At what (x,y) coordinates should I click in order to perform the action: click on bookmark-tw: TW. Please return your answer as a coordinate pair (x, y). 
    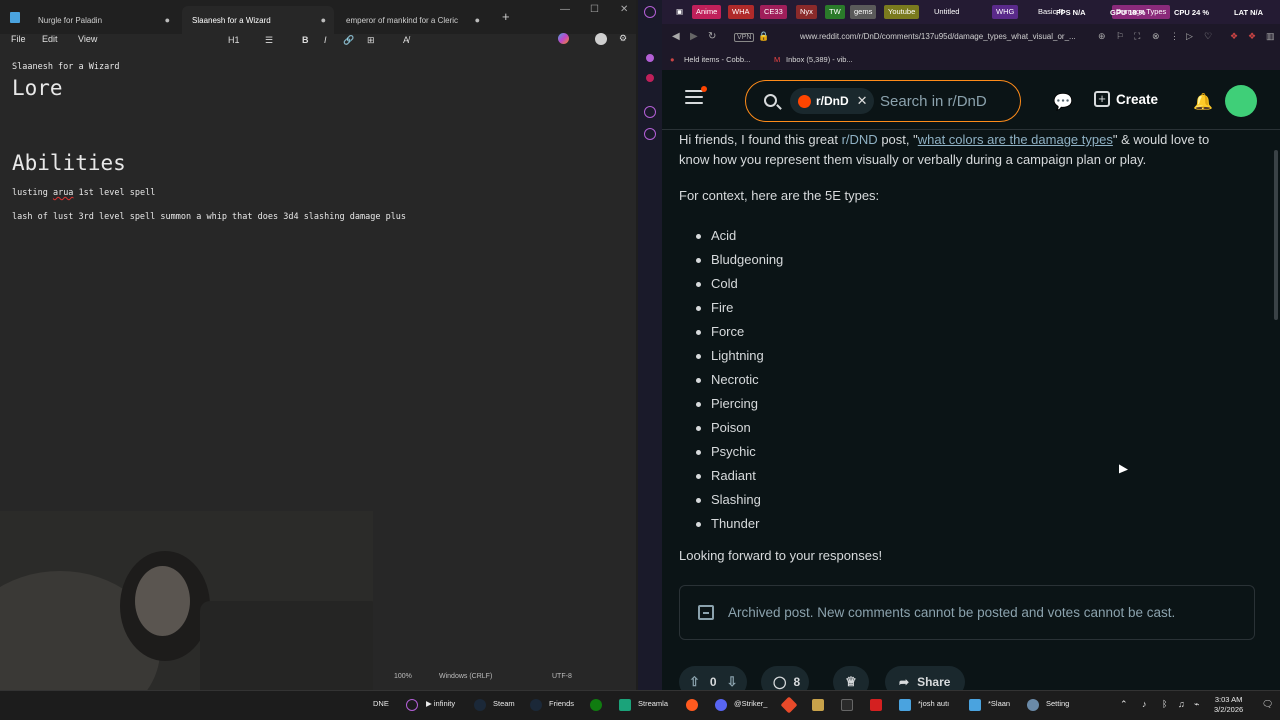
    Looking at the image, I should click on (835, 12).